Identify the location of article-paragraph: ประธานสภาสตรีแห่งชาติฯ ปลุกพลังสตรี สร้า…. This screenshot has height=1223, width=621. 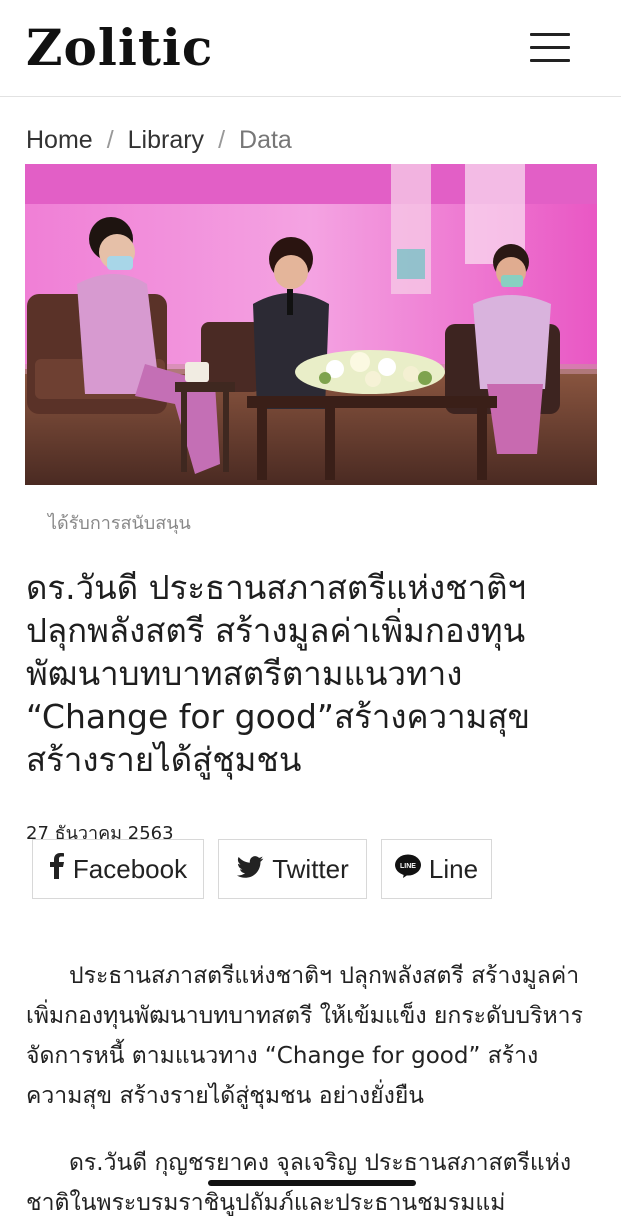
(304, 1036).